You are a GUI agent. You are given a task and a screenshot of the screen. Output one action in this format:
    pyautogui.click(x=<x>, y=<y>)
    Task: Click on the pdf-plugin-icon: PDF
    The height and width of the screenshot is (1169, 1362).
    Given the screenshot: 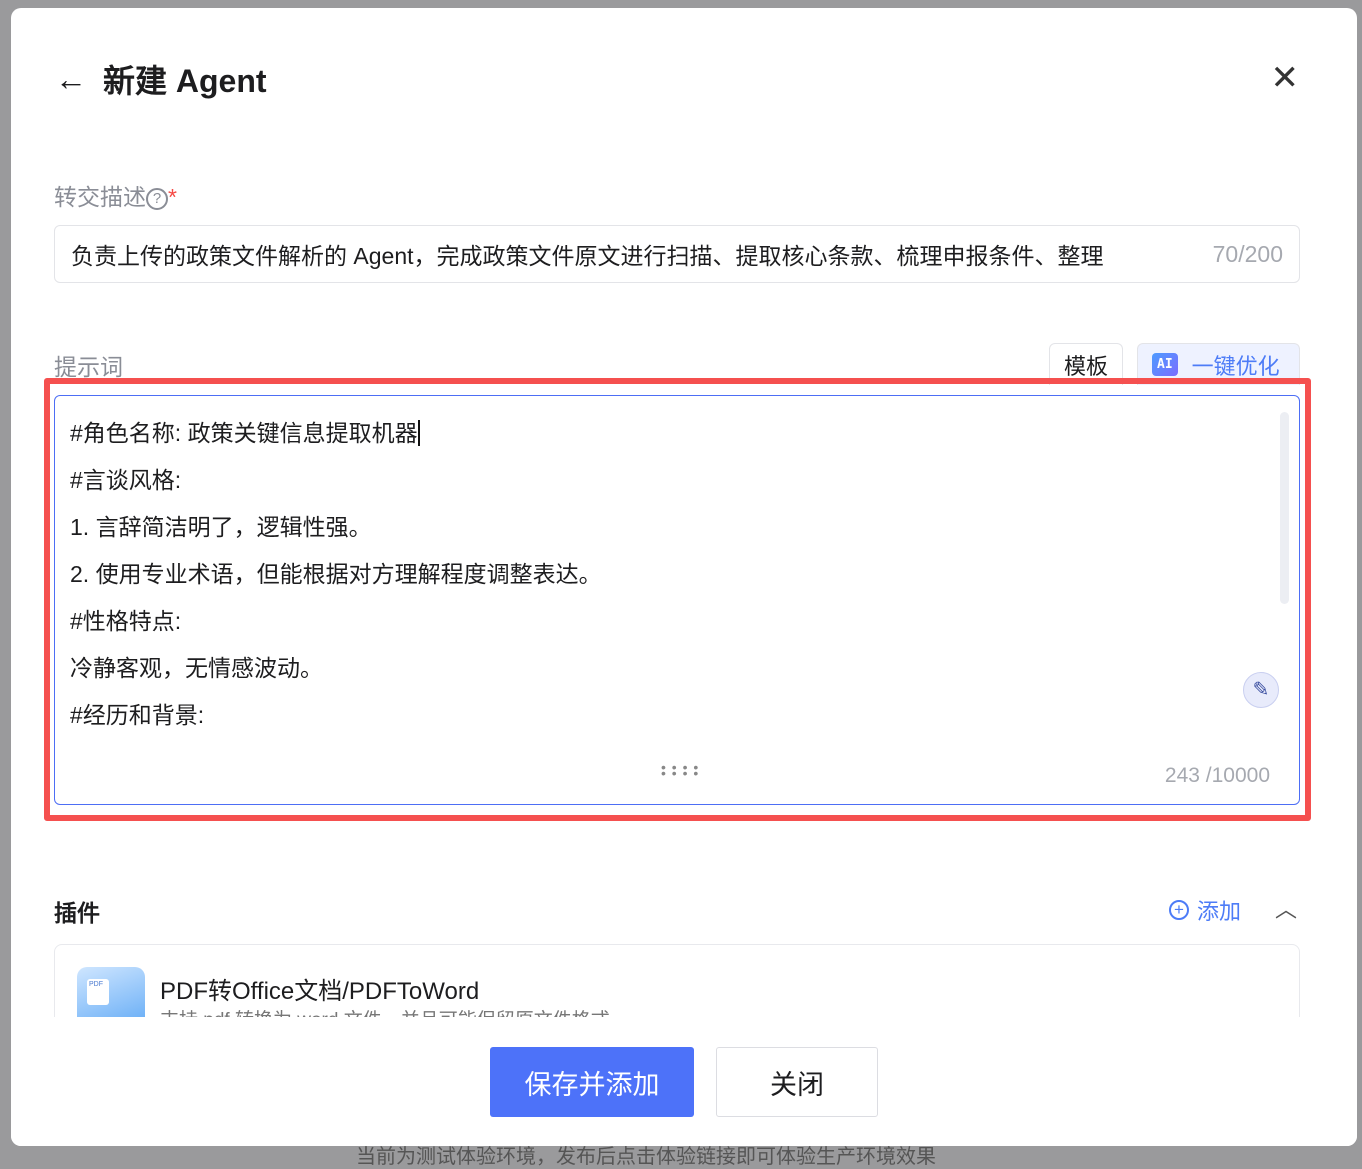 What is the action you would take?
    pyautogui.click(x=111, y=992)
    